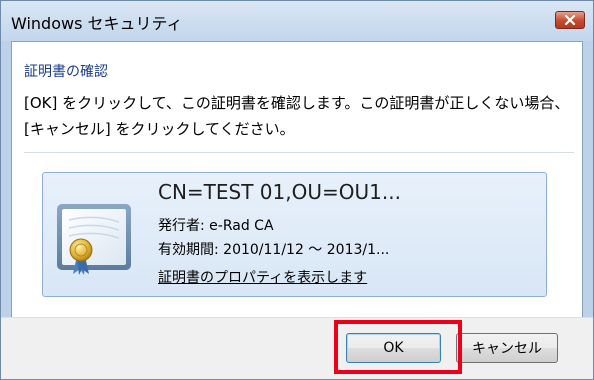  What do you see at coordinates (97, 23) in the screenshot?
I see `window-title: Windows セキュリティ` at bounding box center [97, 23].